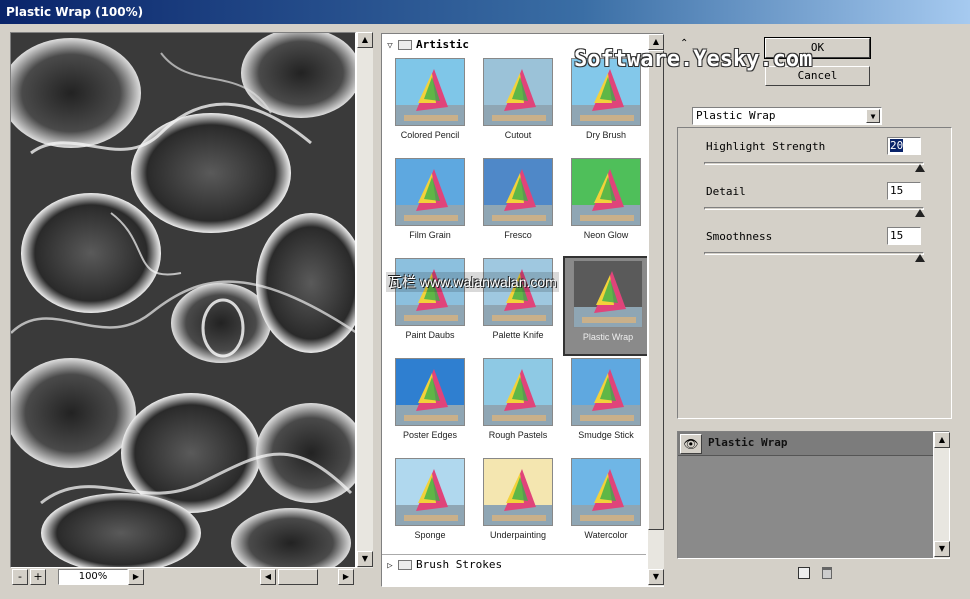  What do you see at coordinates (787, 116) in the screenshot?
I see `filter-select: Plastic Wrap ▼` at bounding box center [787, 116].